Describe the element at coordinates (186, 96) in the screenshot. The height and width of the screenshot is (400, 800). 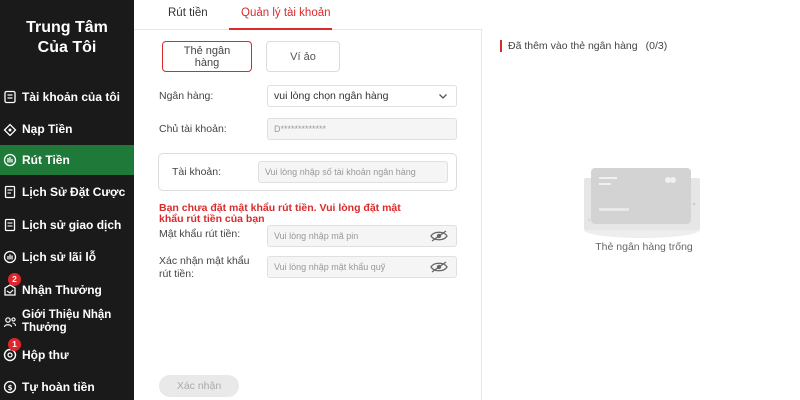
I see `bank-label: Ngân hàng:` at that location.